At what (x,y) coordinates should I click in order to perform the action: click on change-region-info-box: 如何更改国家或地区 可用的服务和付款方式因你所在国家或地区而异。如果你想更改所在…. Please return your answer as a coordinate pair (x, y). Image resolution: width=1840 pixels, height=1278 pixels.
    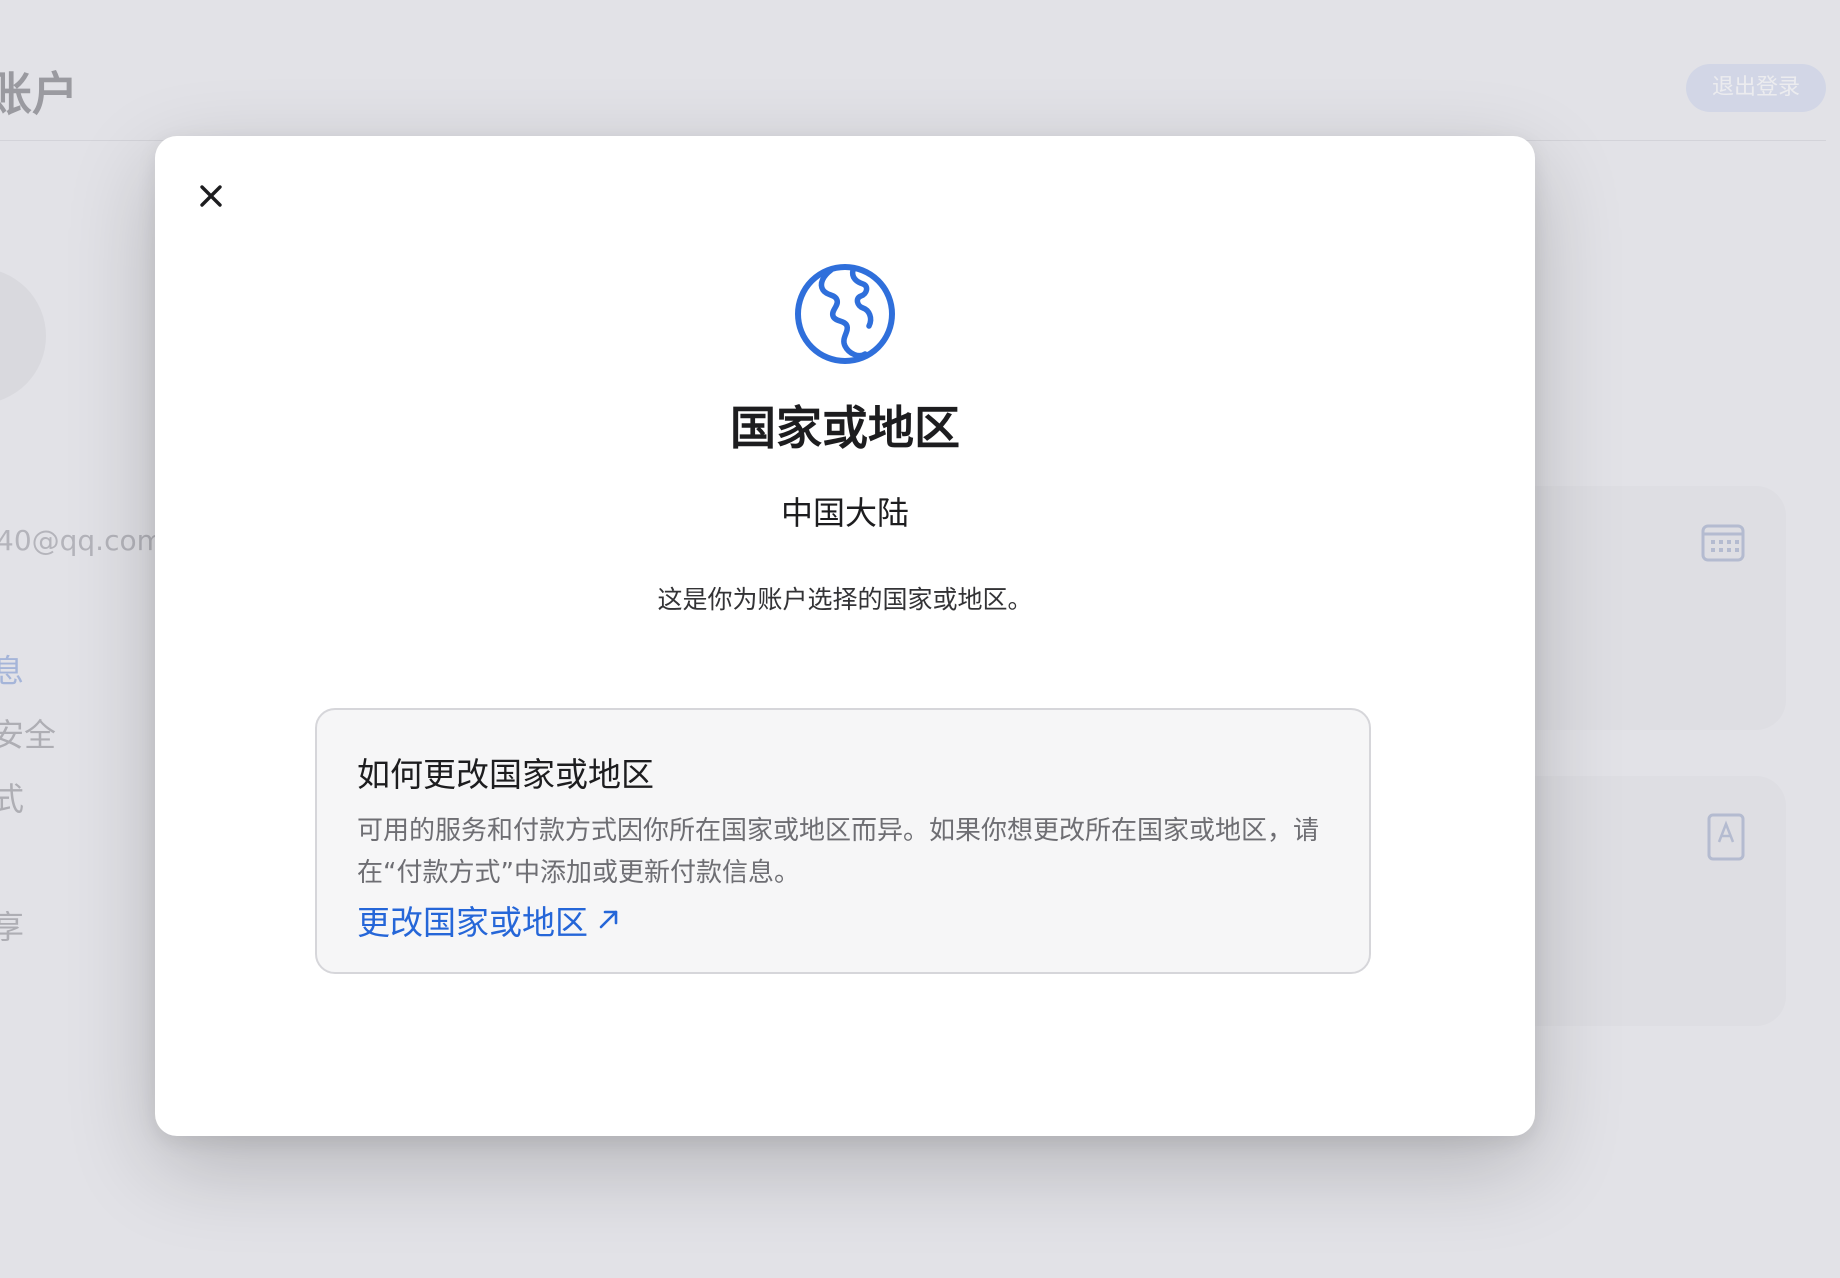
    Looking at the image, I should click on (843, 841).